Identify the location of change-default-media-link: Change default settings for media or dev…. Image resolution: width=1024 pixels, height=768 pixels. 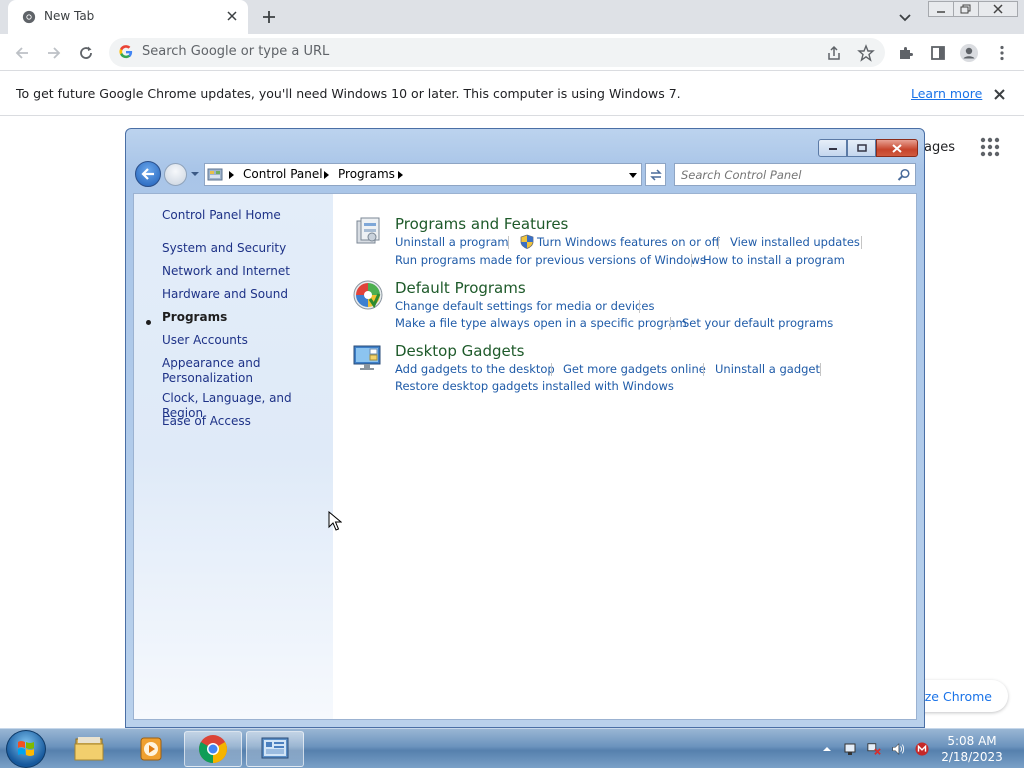
(524, 306).